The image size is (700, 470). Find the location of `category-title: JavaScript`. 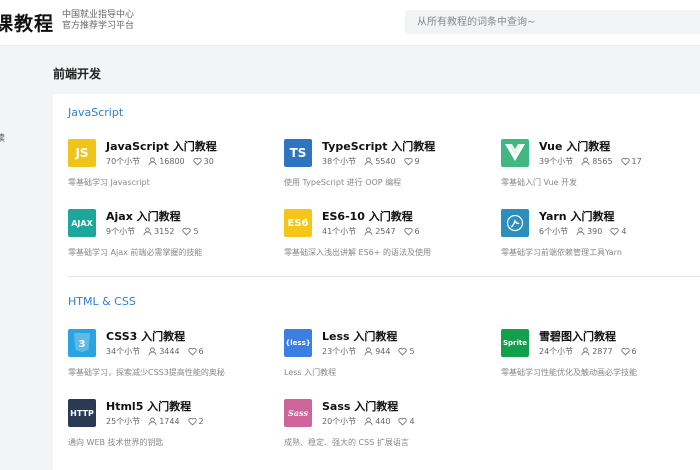

category-title: JavaScript is located at coordinates (96, 112).